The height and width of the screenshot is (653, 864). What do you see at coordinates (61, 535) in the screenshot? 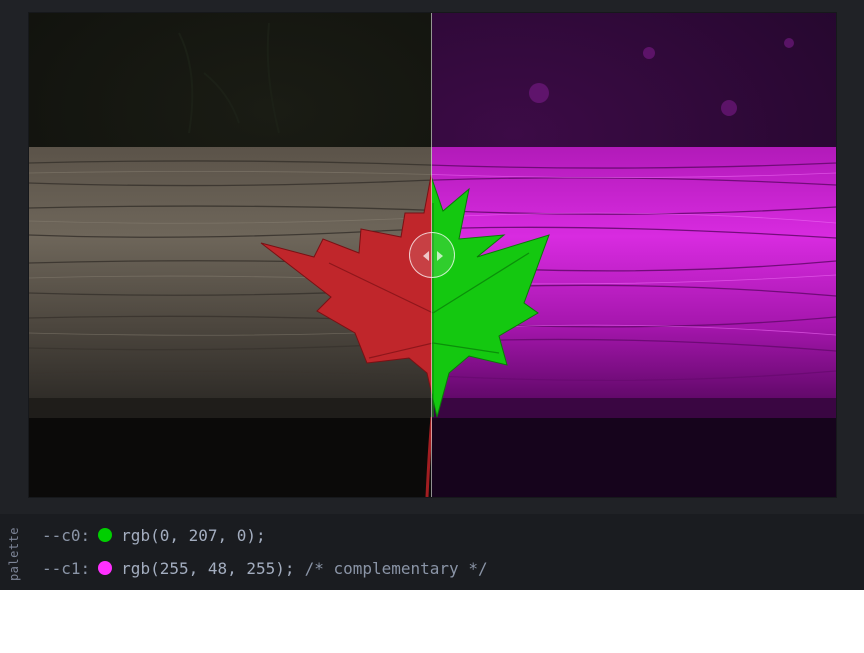
I see `color-variable-name: --c0` at bounding box center [61, 535].